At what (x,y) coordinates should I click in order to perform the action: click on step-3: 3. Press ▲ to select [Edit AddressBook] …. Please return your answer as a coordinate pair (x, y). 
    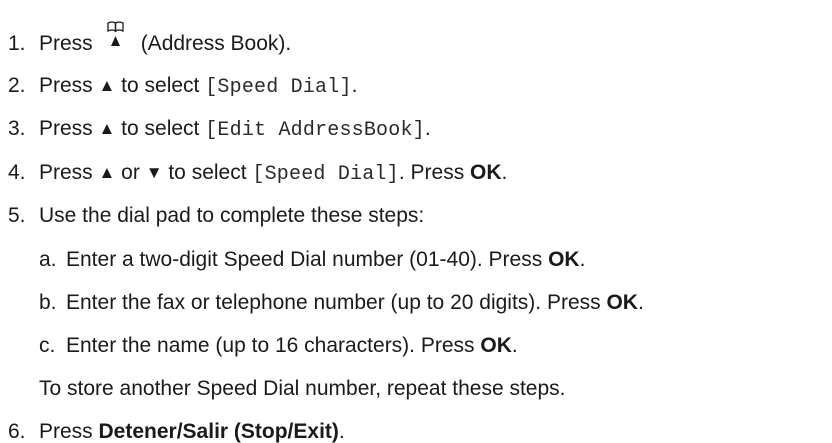
    Looking at the image, I should click on (219, 129).